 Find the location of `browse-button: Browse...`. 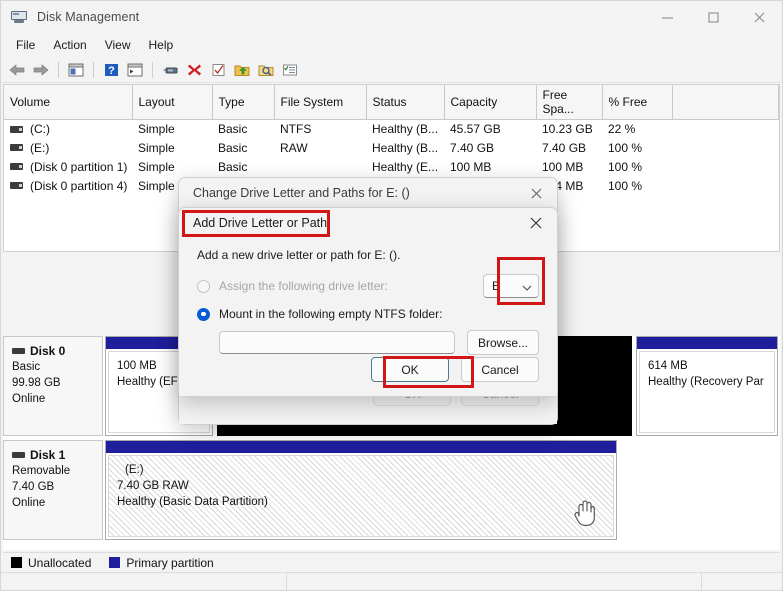

browse-button: Browse... is located at coordinates (503, 342).